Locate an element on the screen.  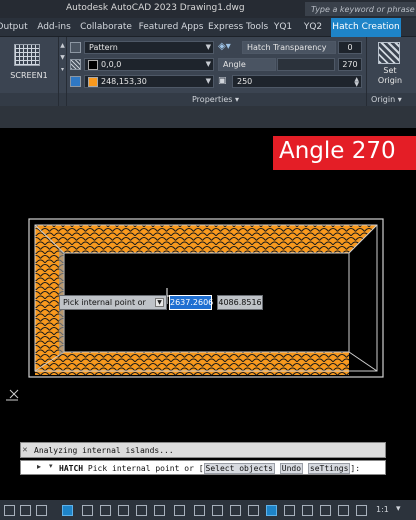
transparency-label: Hatch Transparency is located at coordinates (287, 47).